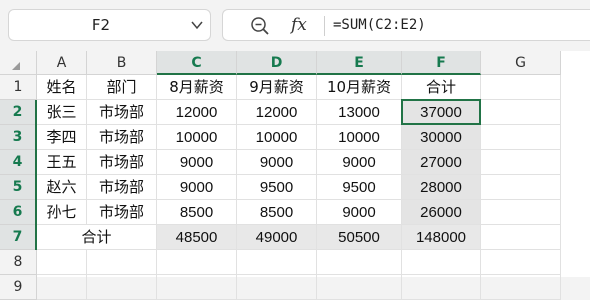 The width and height of the screenshot is (590, 300). I want to click on row-header-4: 4, so click(18, 162).